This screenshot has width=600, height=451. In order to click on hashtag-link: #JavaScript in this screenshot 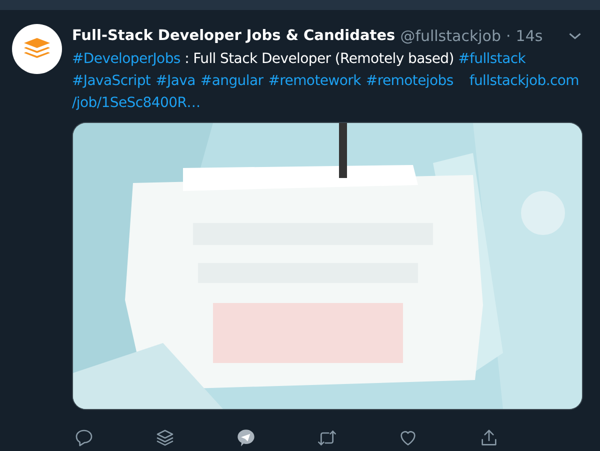, I will do `click(111, 81)`.